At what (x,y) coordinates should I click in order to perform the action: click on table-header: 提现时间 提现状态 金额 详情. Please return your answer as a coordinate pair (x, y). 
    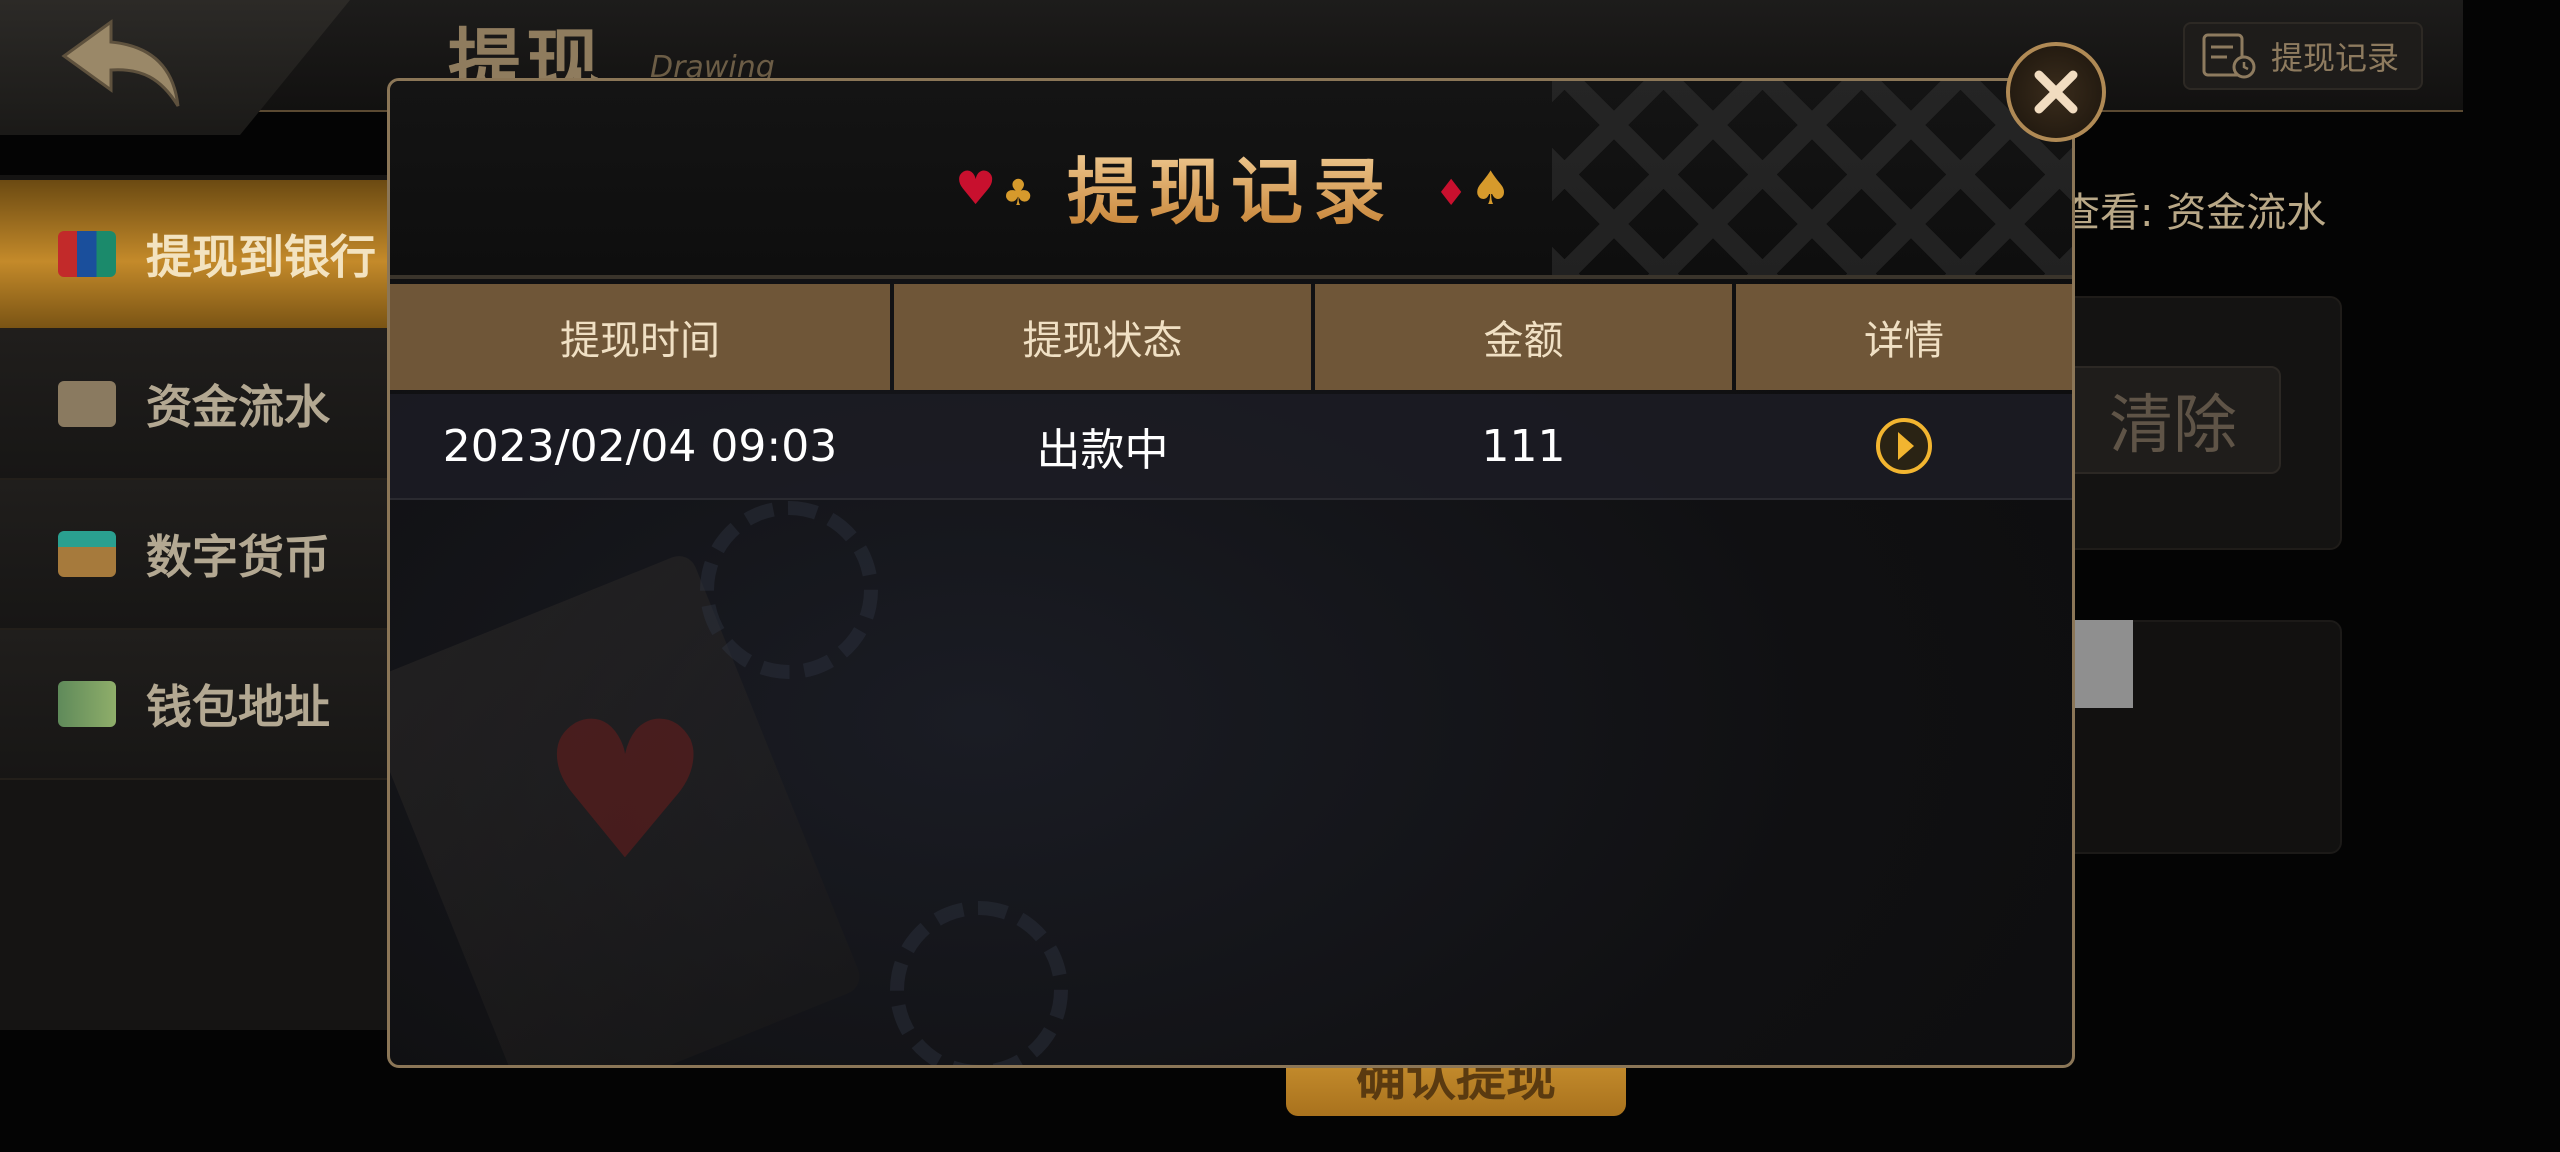
    Looking at the image, I should click on (1231, 337).